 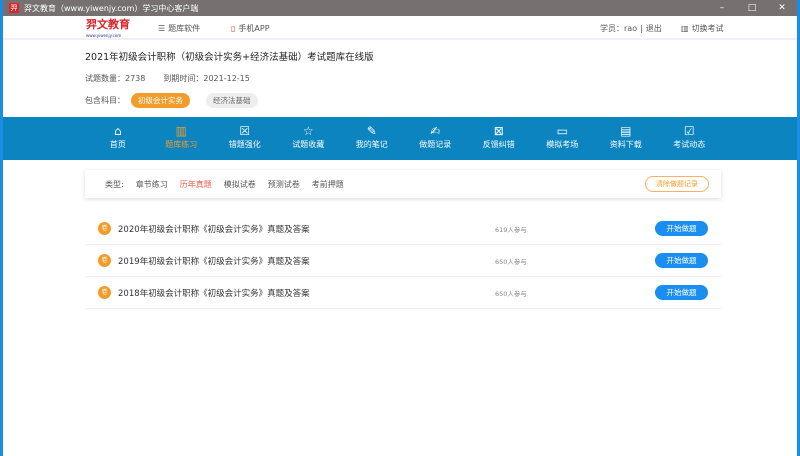 What do you see at coordinates (117, 131) in the screenshot?
I see `home-icon: ⌂` at bounding box center [117, 131].